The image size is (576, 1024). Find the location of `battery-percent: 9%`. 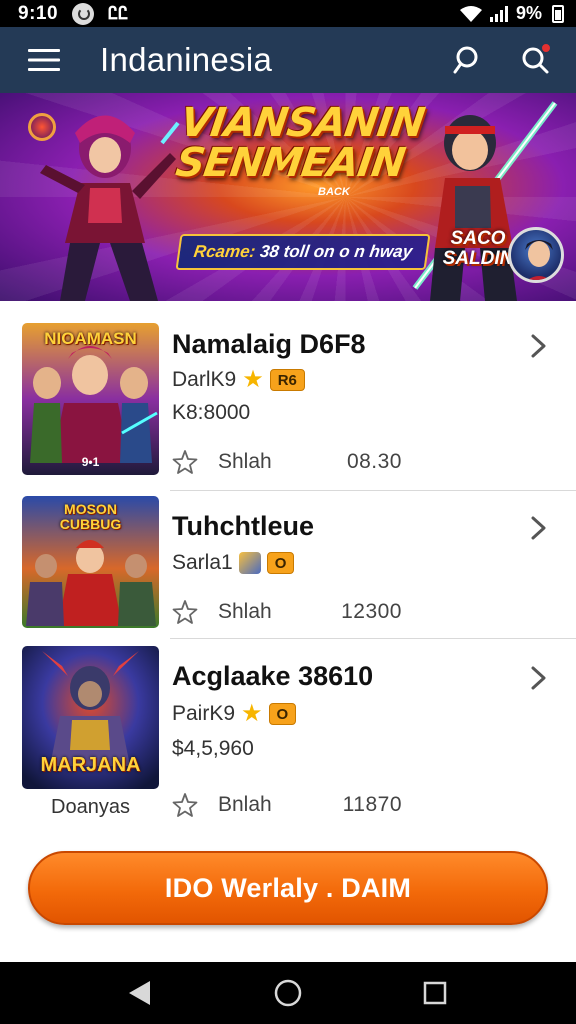

battery-percent: 9% is located at coordinates (528, 13).